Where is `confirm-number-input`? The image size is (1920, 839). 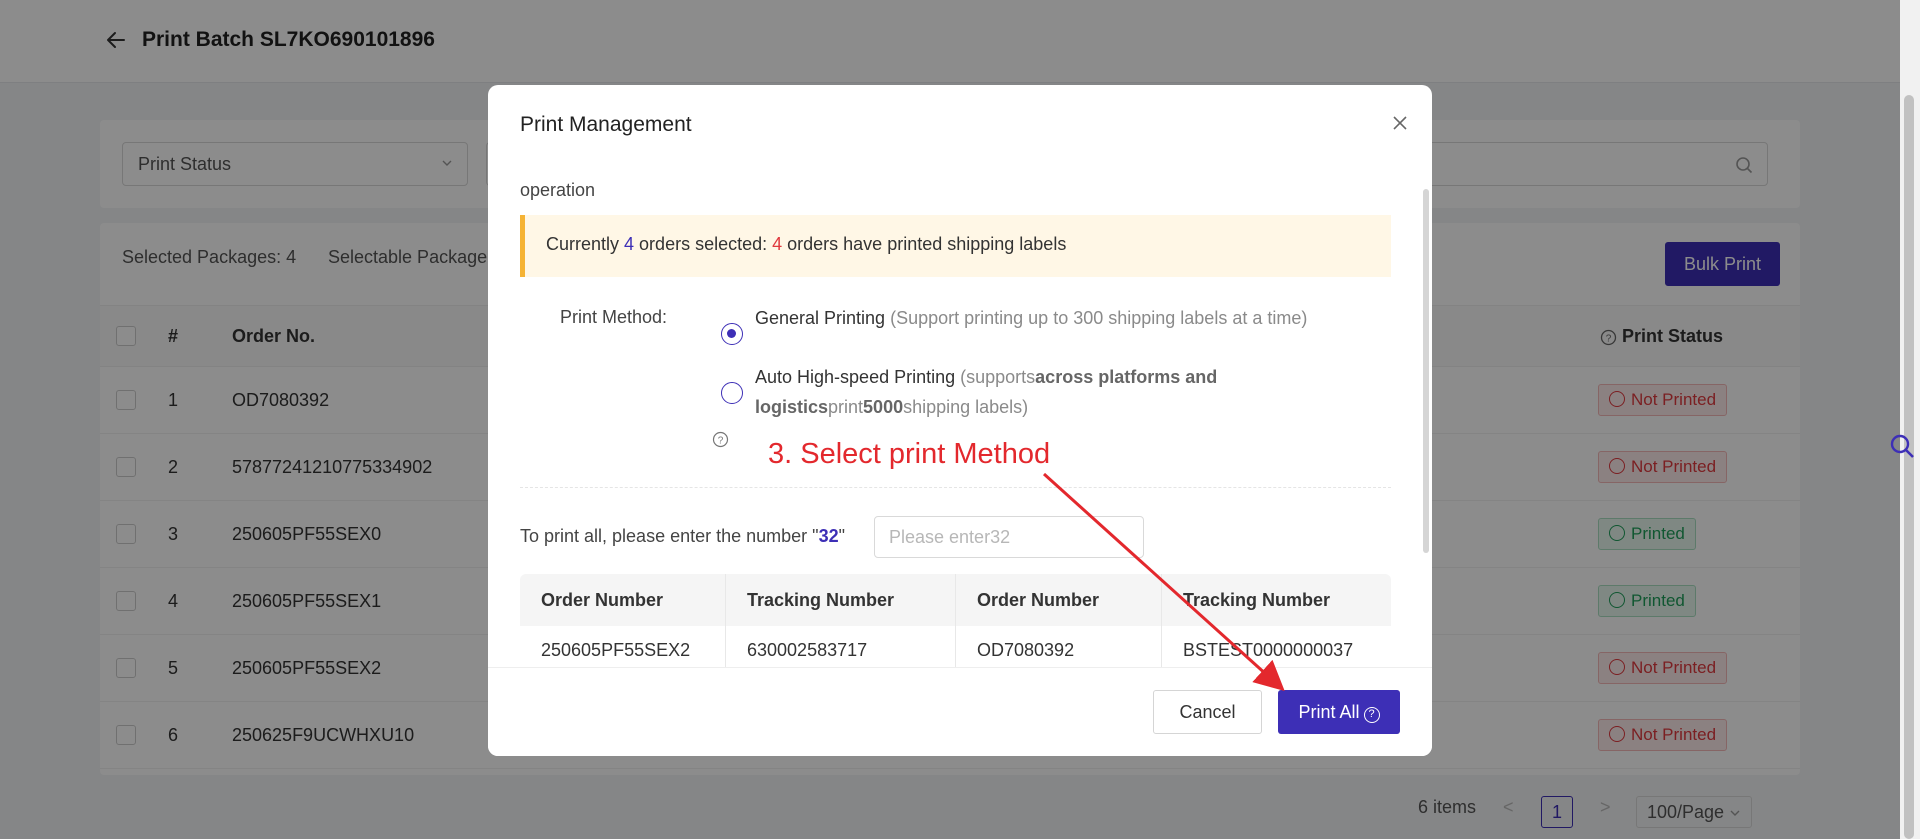
confirm-number-input is located at coordinates (1009, 537).